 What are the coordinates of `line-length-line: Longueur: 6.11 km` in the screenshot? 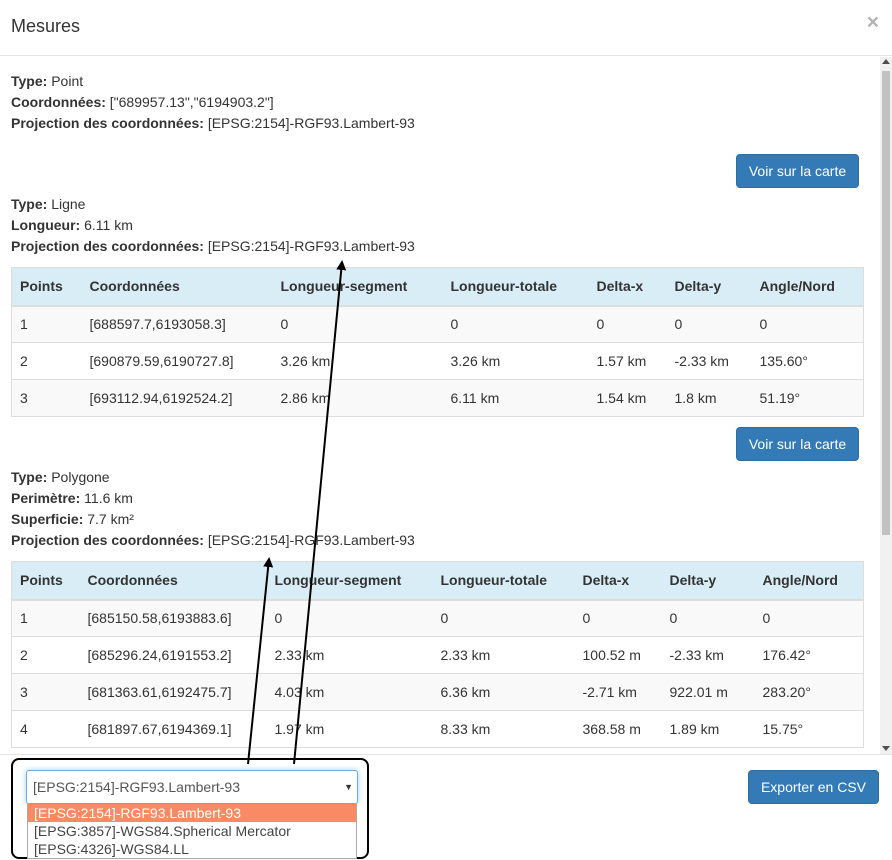 It's located at (437, 225).